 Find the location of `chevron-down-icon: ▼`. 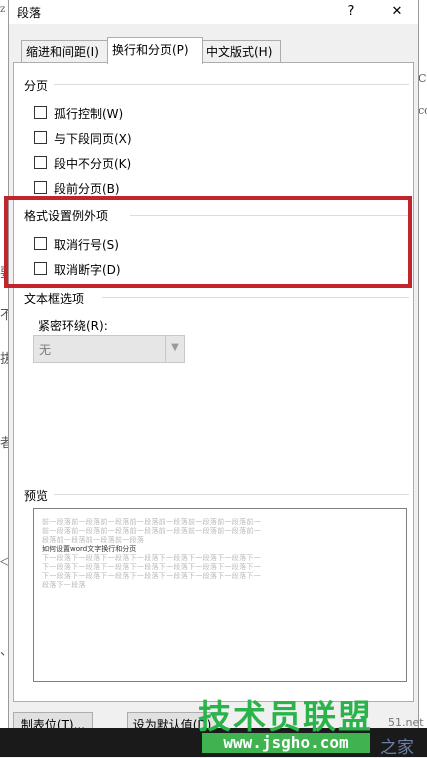

chevron-down-icon: ▼ is located at coordinates (174, 349).